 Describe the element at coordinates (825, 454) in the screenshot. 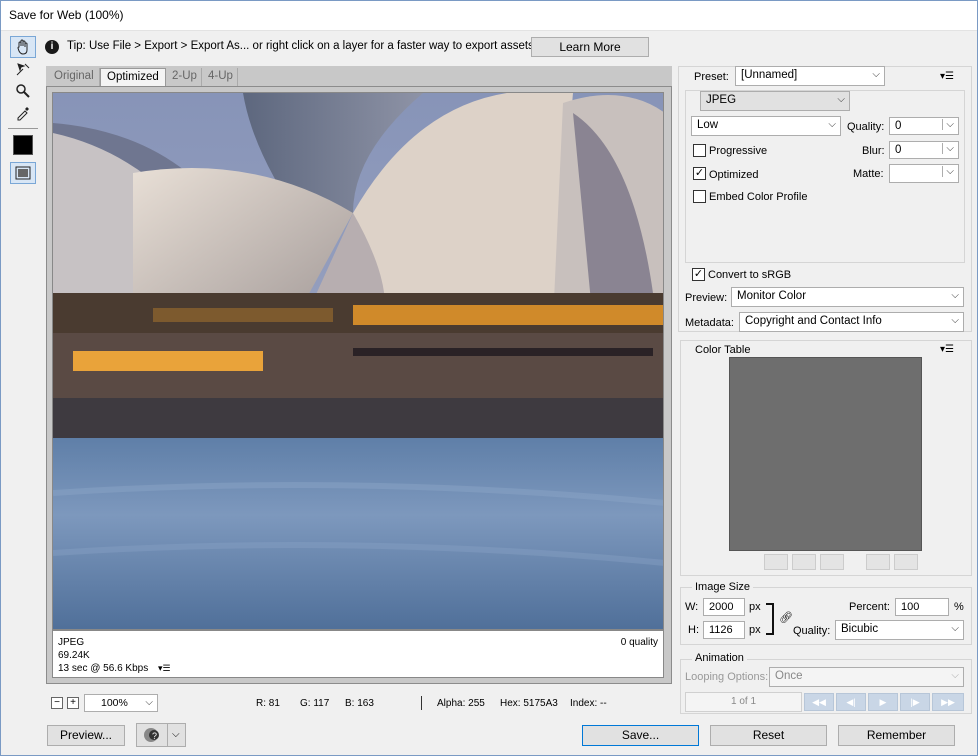

I see `color-table-swatches` at that location.